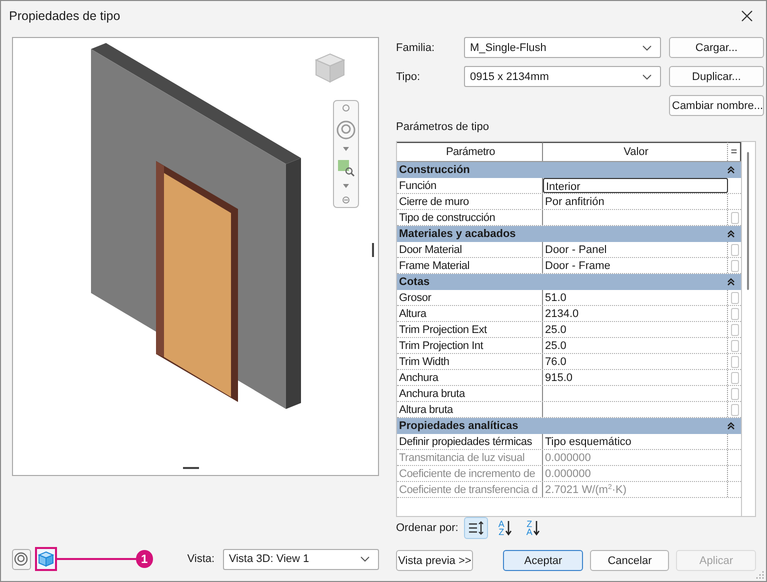 The width and height of the screenshot is (767, 582). Describe the element at coordinates (427, 528) in the screenshot. I see `sort-label: Ordenar por:` at that location.